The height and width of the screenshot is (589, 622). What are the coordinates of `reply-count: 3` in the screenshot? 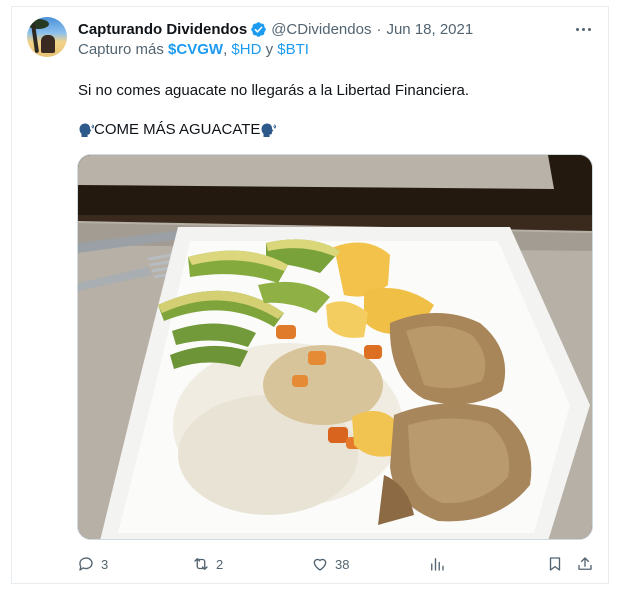 It's located at (105, 564).